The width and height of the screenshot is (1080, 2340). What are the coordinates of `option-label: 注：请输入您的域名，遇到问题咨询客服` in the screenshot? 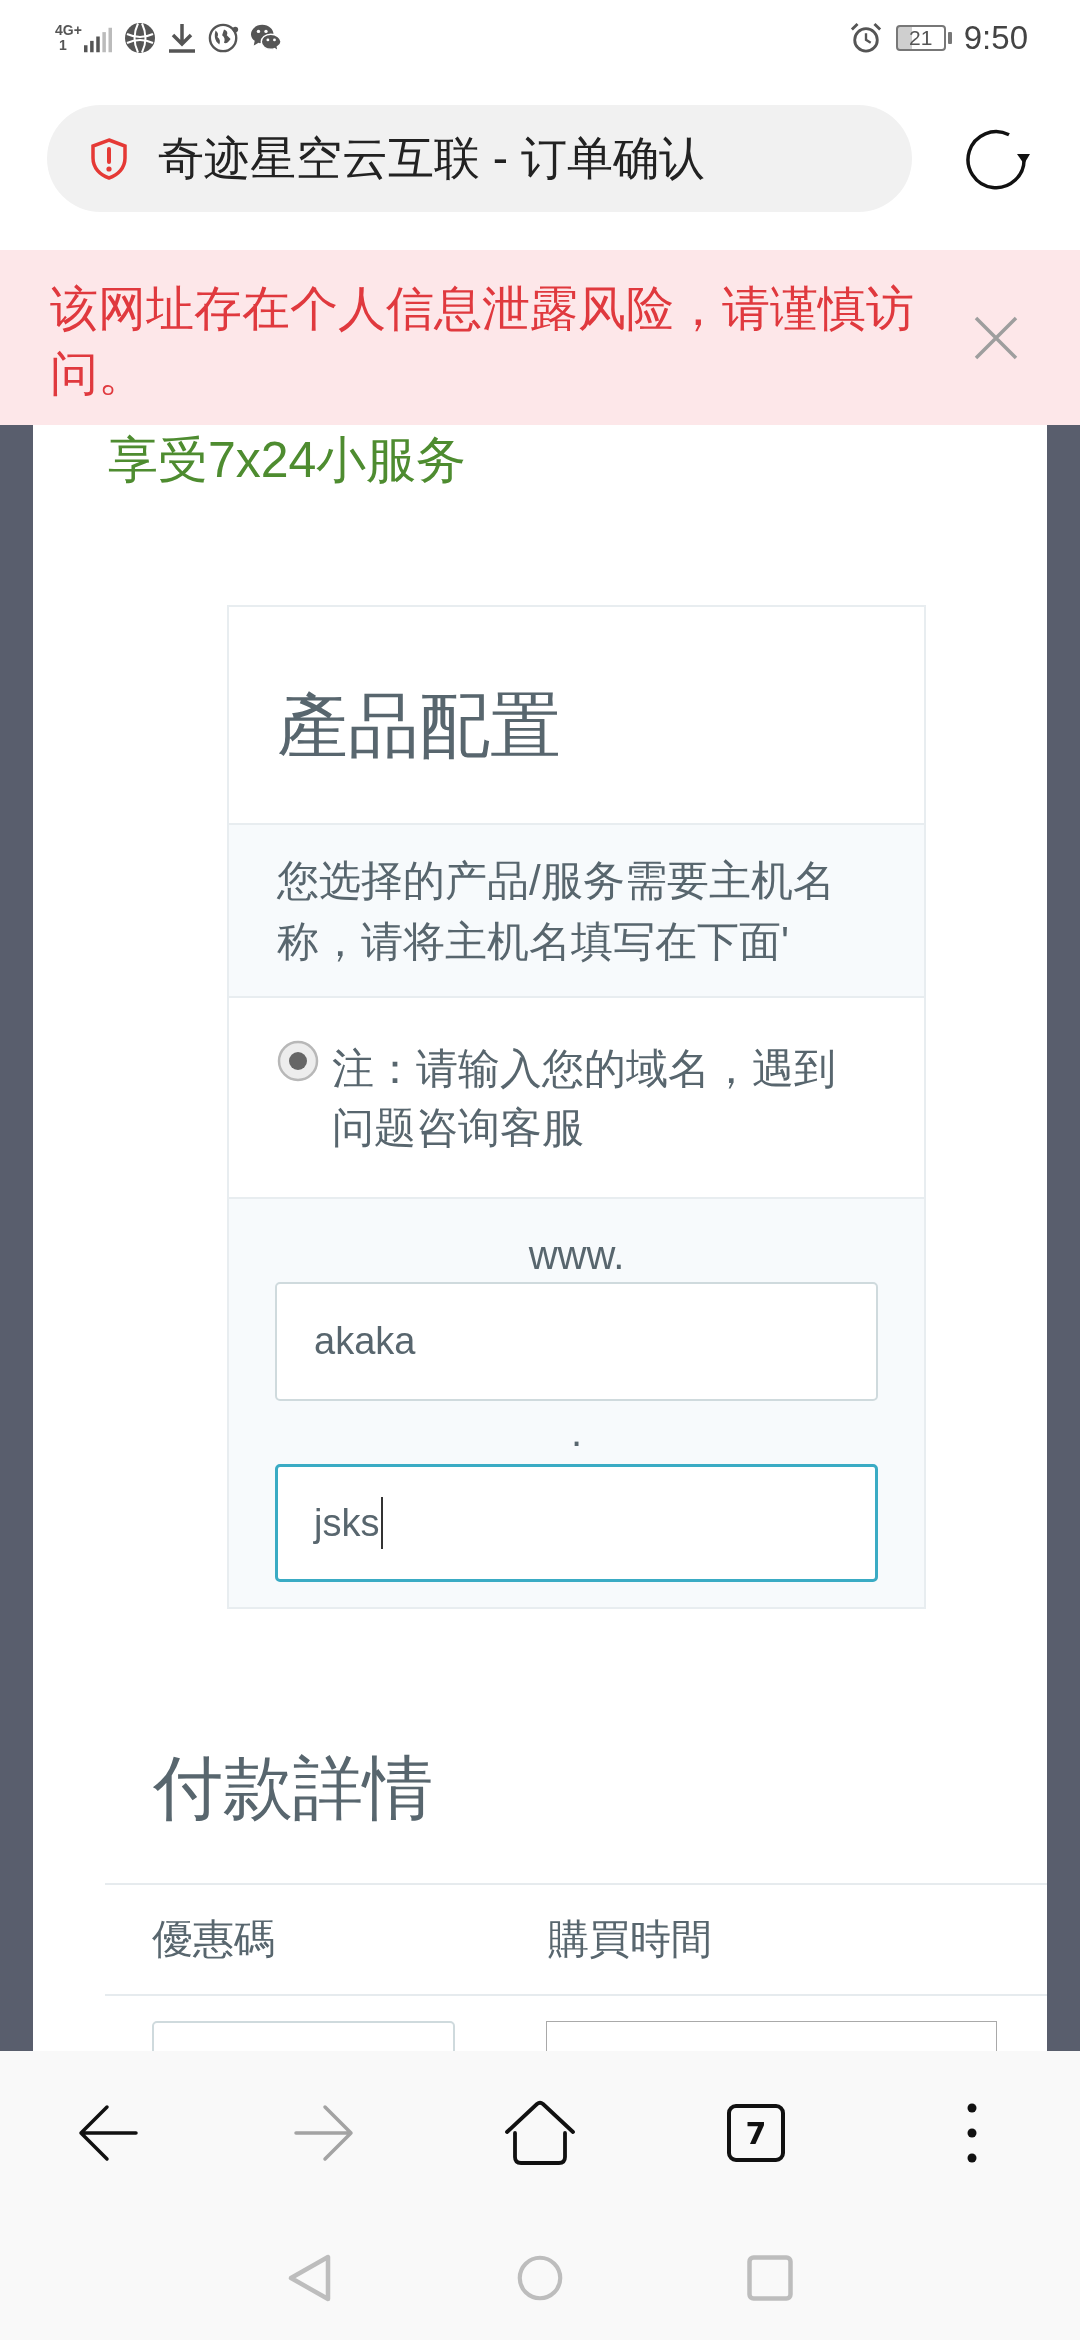 It's located at (584, 1098).